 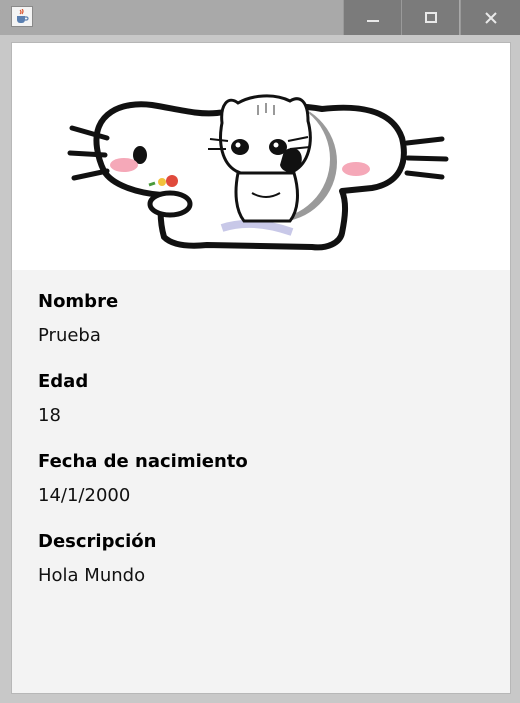 What do you see at coordinates (49, 415) in the screenshot?
I see `field-value-edad: 18` at bounding box center [49, 415].